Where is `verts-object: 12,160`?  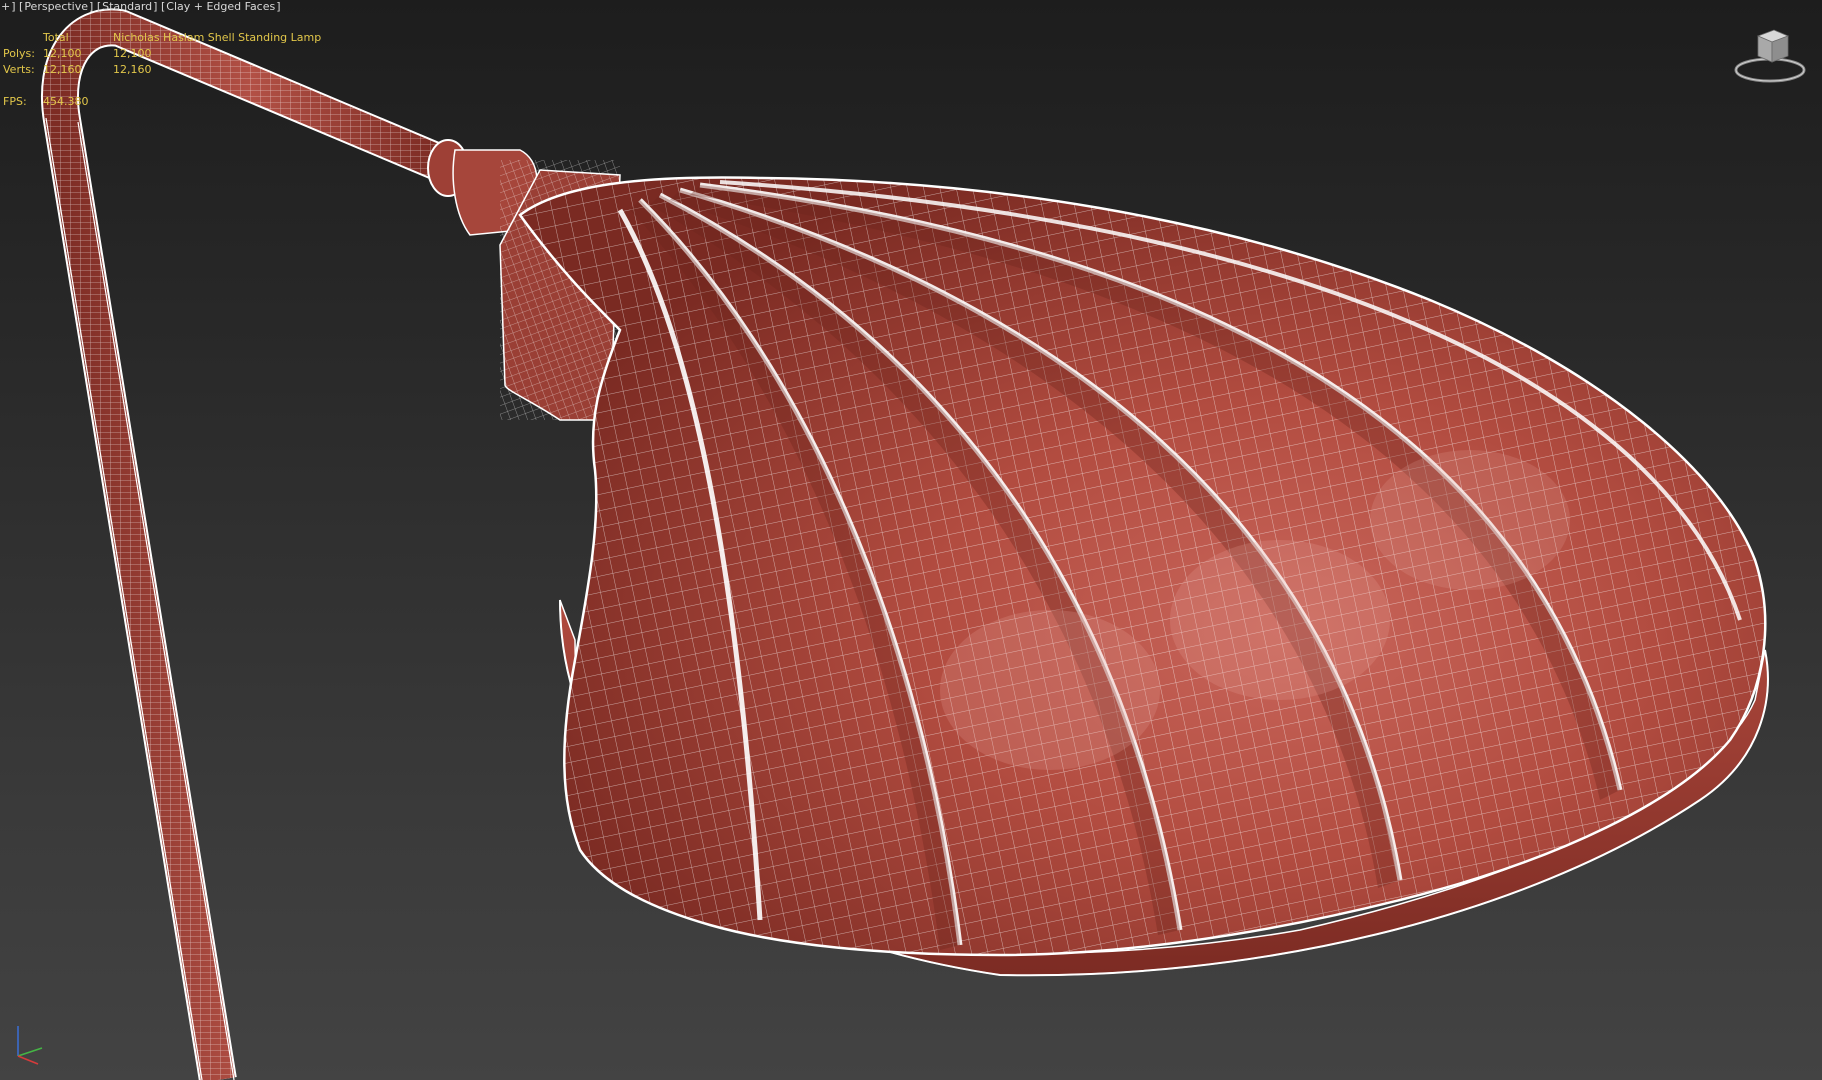
verts-object: 12,160 is located at coordinates (132, 69).